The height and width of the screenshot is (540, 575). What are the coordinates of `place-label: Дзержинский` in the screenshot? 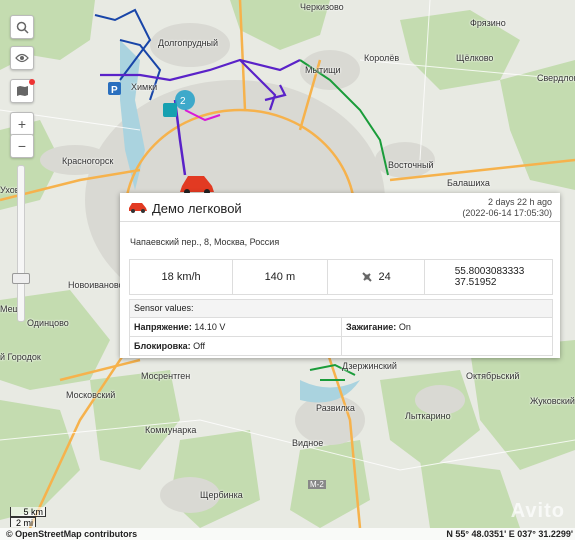 It's located at (369, 366).